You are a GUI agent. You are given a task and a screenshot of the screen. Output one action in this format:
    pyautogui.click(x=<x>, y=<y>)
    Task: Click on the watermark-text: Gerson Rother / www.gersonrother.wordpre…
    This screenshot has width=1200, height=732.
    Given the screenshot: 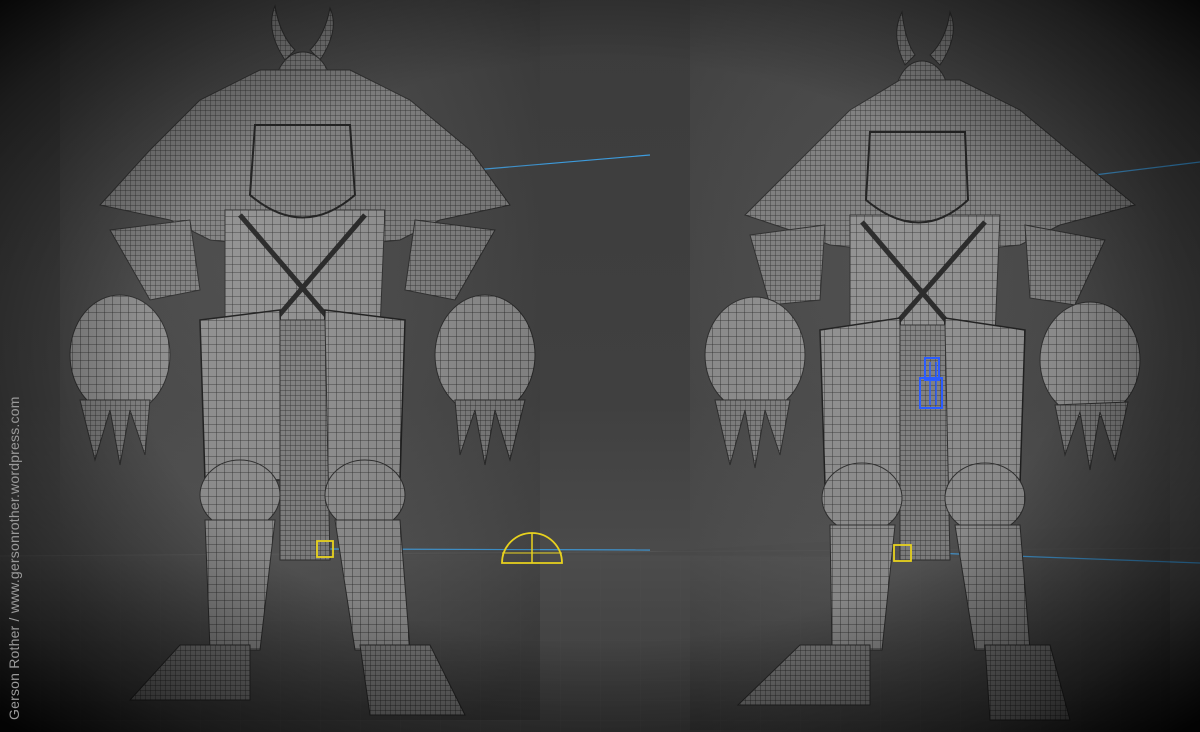 What is the action you would take?
    pyautogui.click(x=14, y=558)
    